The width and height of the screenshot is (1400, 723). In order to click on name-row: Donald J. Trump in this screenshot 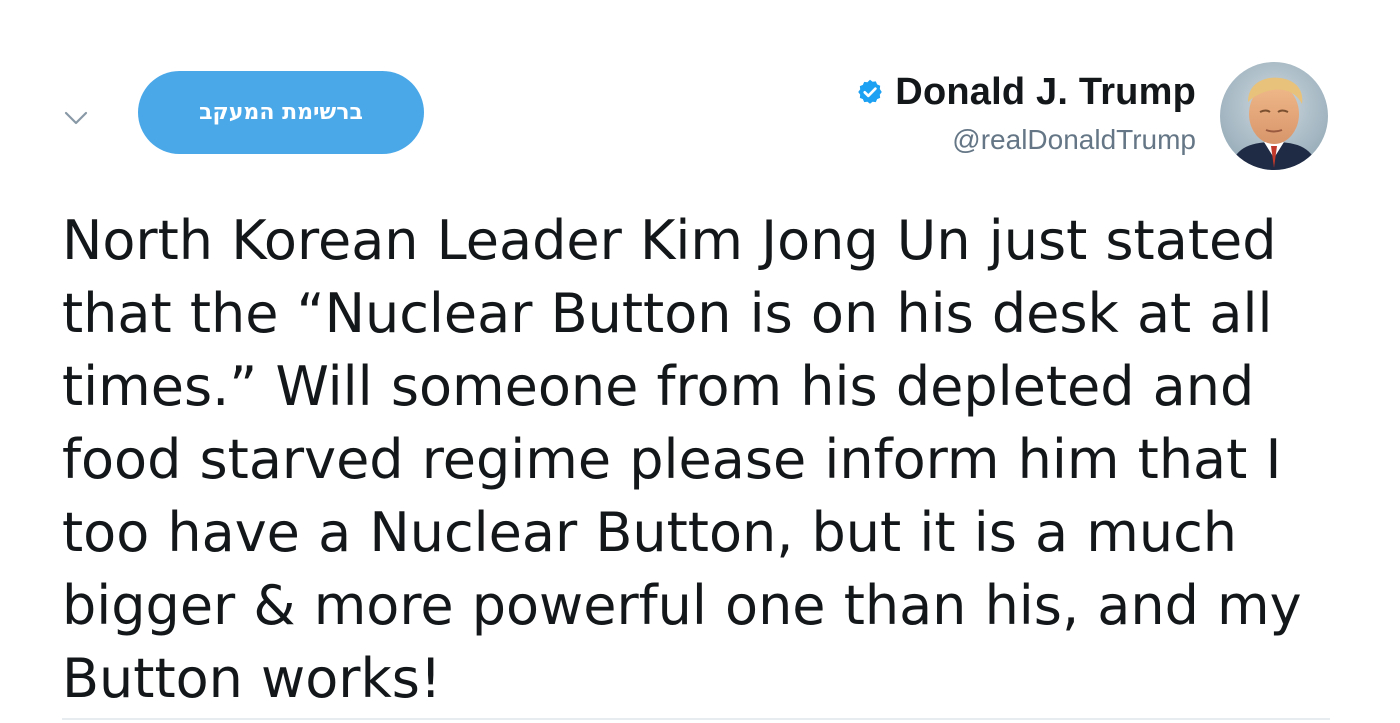, I will do `click(1025, 92)`.